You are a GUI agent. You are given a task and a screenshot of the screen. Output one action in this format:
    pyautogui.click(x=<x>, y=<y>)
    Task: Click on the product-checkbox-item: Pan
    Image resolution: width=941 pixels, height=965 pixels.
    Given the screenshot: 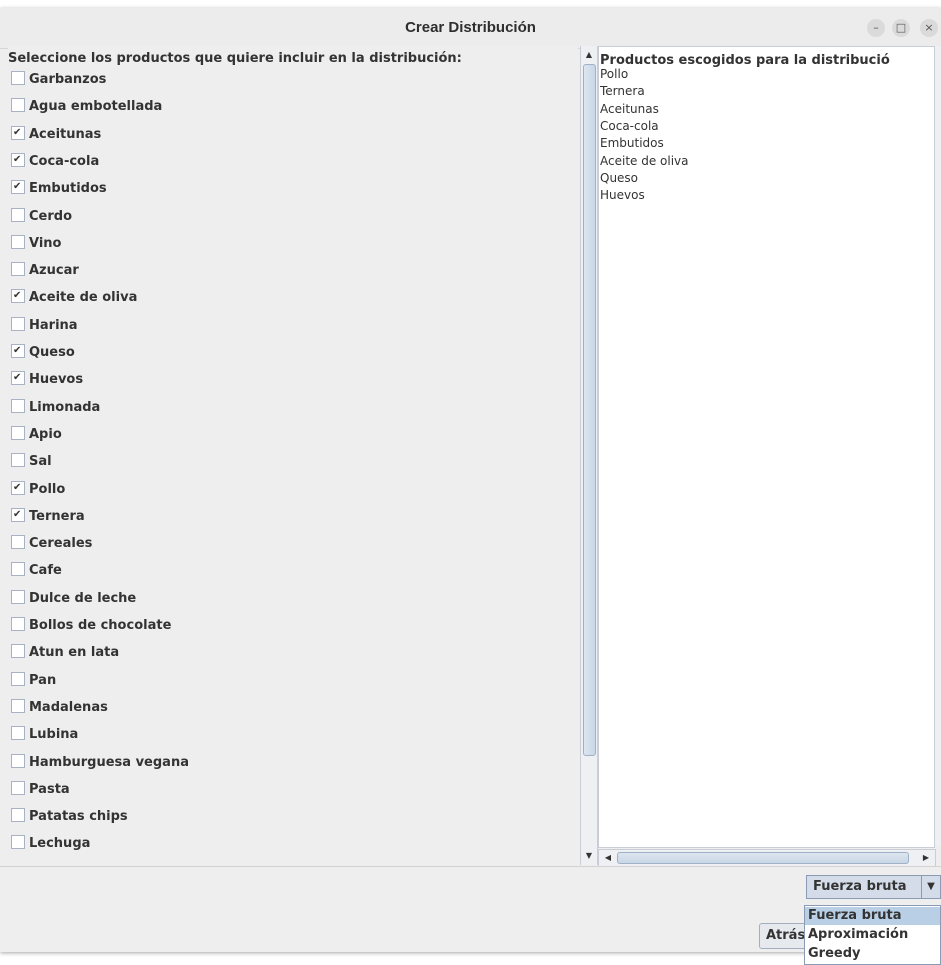 What is the action you would take?
    pyautogui.click(x=33, y=681)
    